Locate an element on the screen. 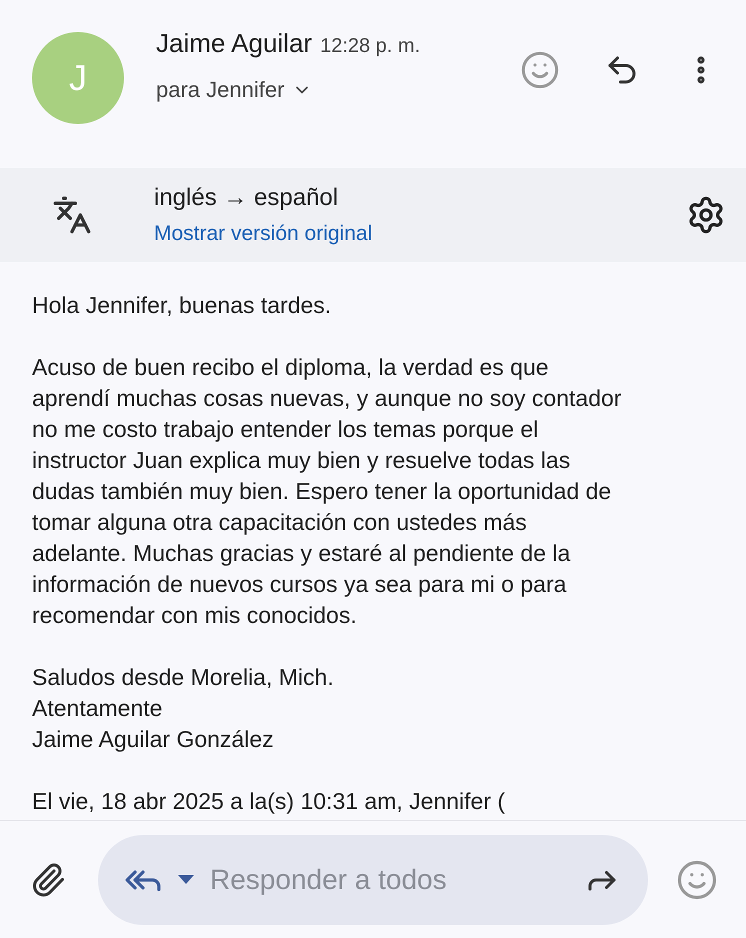  attach-icon is located at coordinates (48, 880).